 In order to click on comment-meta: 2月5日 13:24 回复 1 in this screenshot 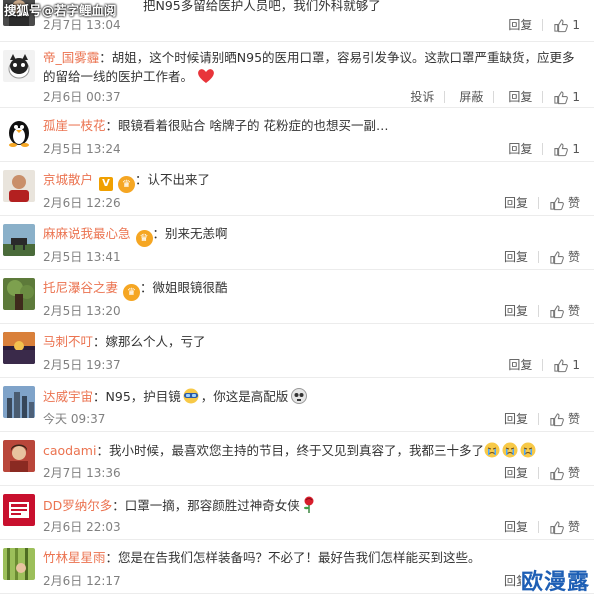, I will do `click(313, 149)`.